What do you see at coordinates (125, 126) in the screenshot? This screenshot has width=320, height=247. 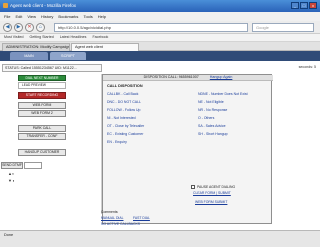 I see `disposition-option: OT - Close by Telecaller` at bounding box center [125, 126].